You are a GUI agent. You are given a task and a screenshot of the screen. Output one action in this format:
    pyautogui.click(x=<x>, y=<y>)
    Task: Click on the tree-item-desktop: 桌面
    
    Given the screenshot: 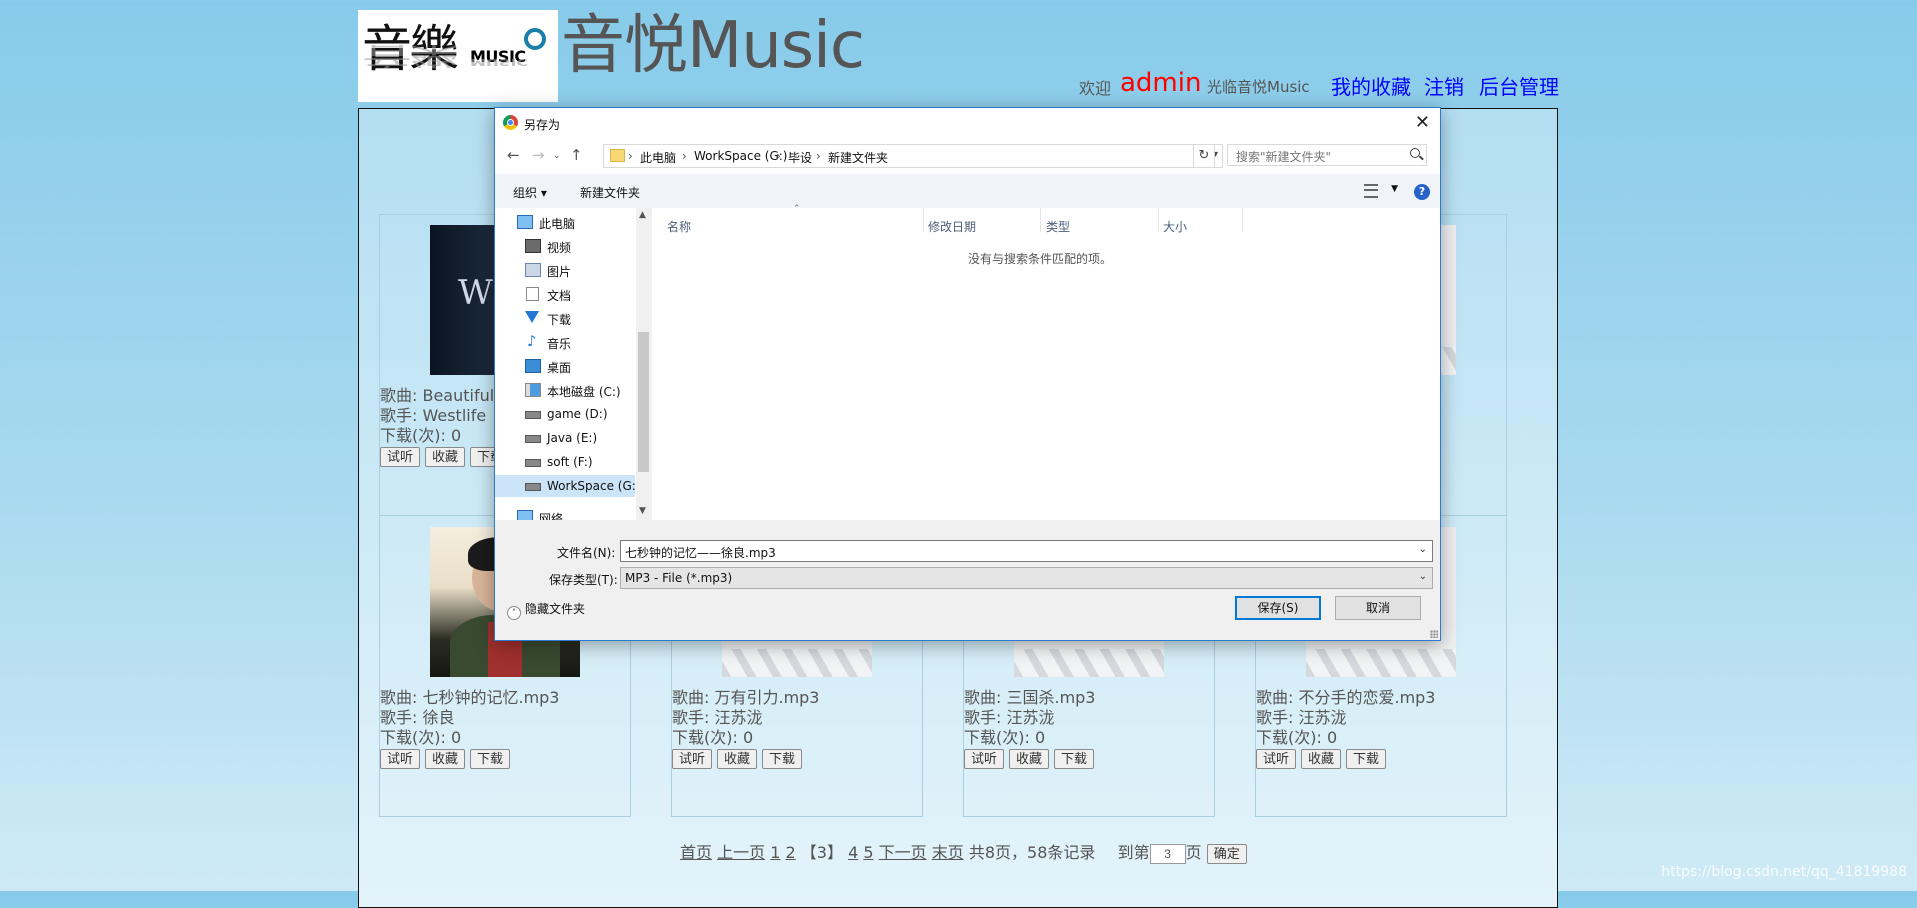 What is the action you would take?
    pyautogui.click(x=565, y=366)
    